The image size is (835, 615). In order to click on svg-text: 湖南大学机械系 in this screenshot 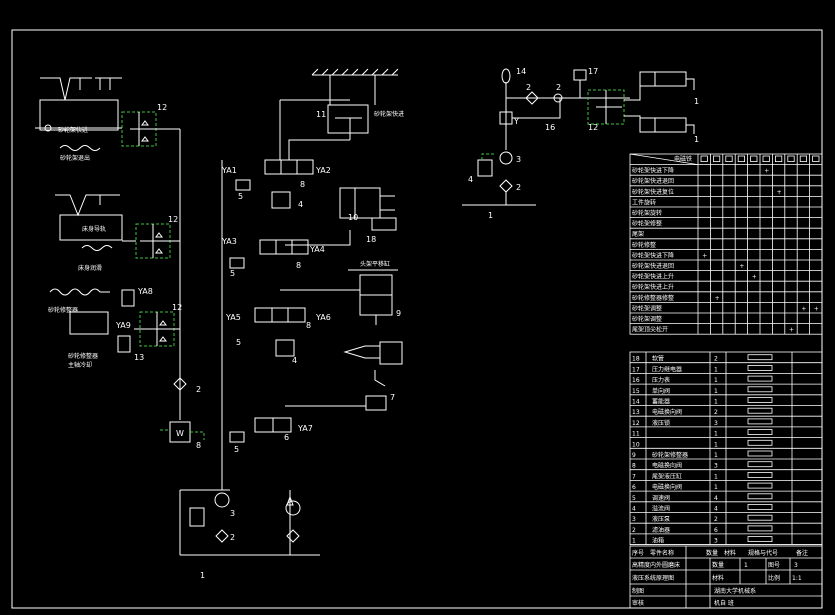, I will do `click(735, 591)`.